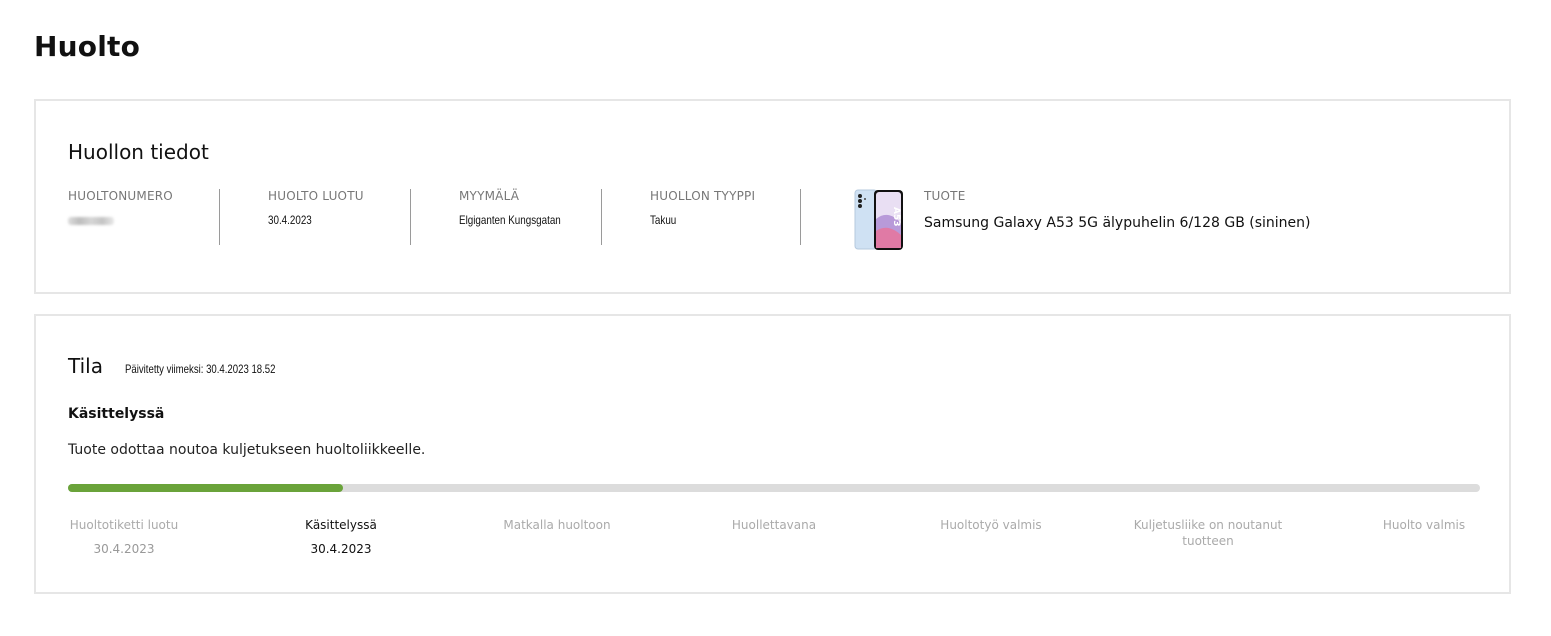  I want to click on step-being-serviced: Huollettavana, so click(774, 525).